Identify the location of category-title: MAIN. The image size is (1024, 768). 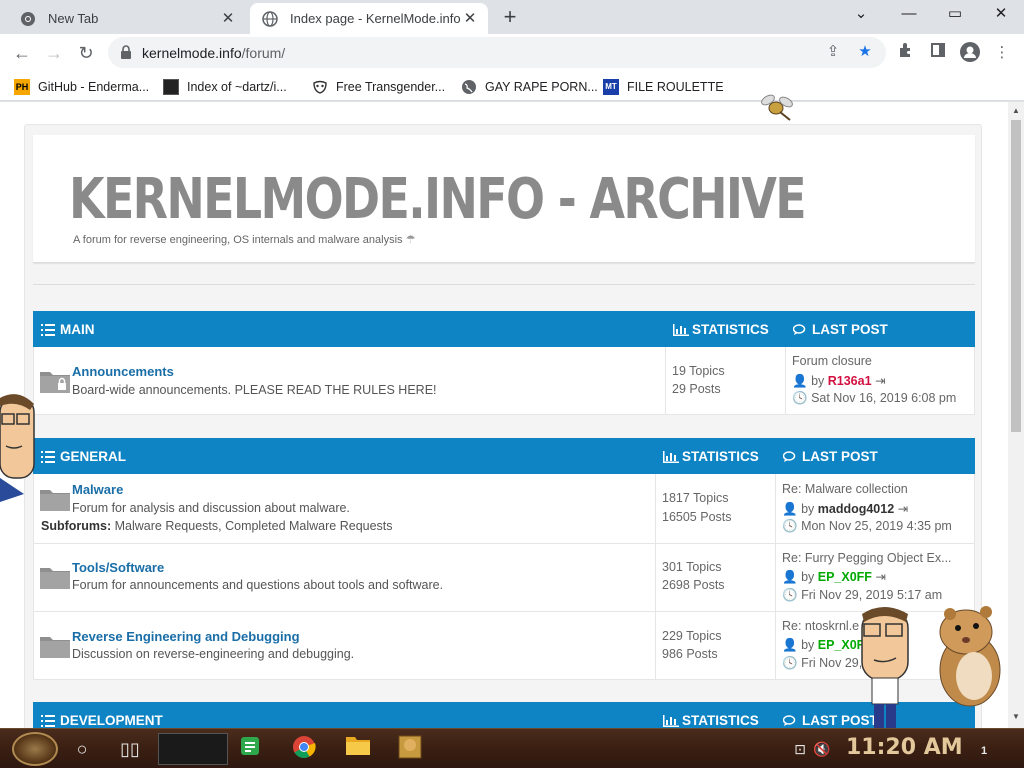
(68, 329).